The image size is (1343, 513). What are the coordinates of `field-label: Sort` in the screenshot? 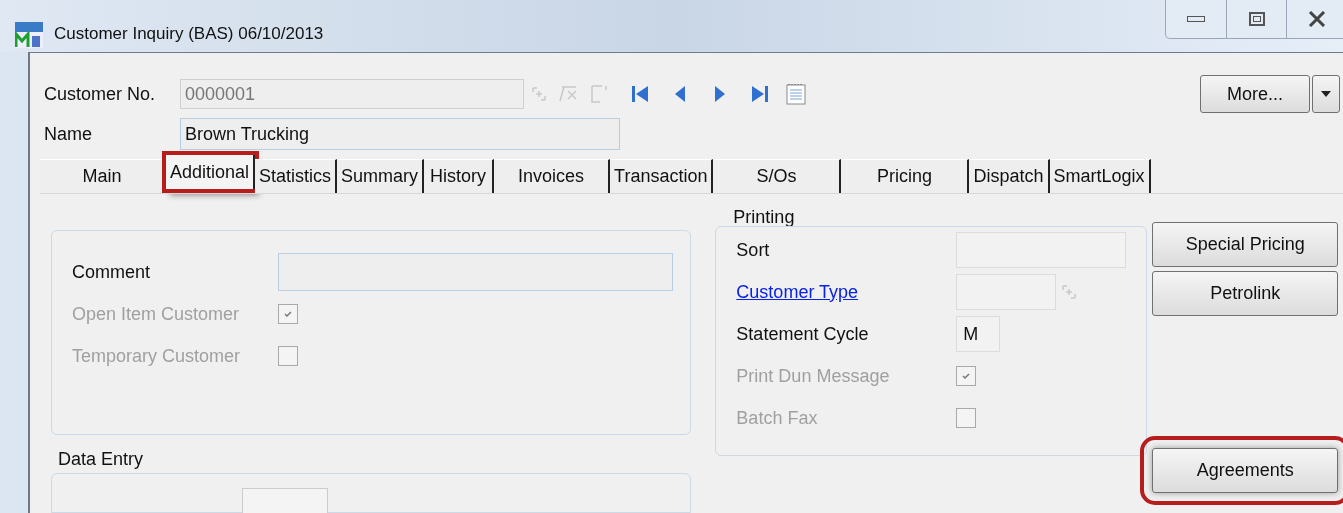 It's located at (753, 250).